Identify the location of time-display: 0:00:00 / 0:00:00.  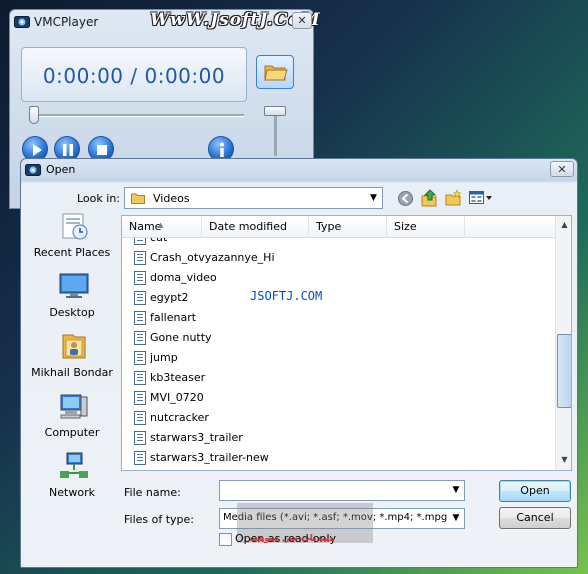
(134, 76).